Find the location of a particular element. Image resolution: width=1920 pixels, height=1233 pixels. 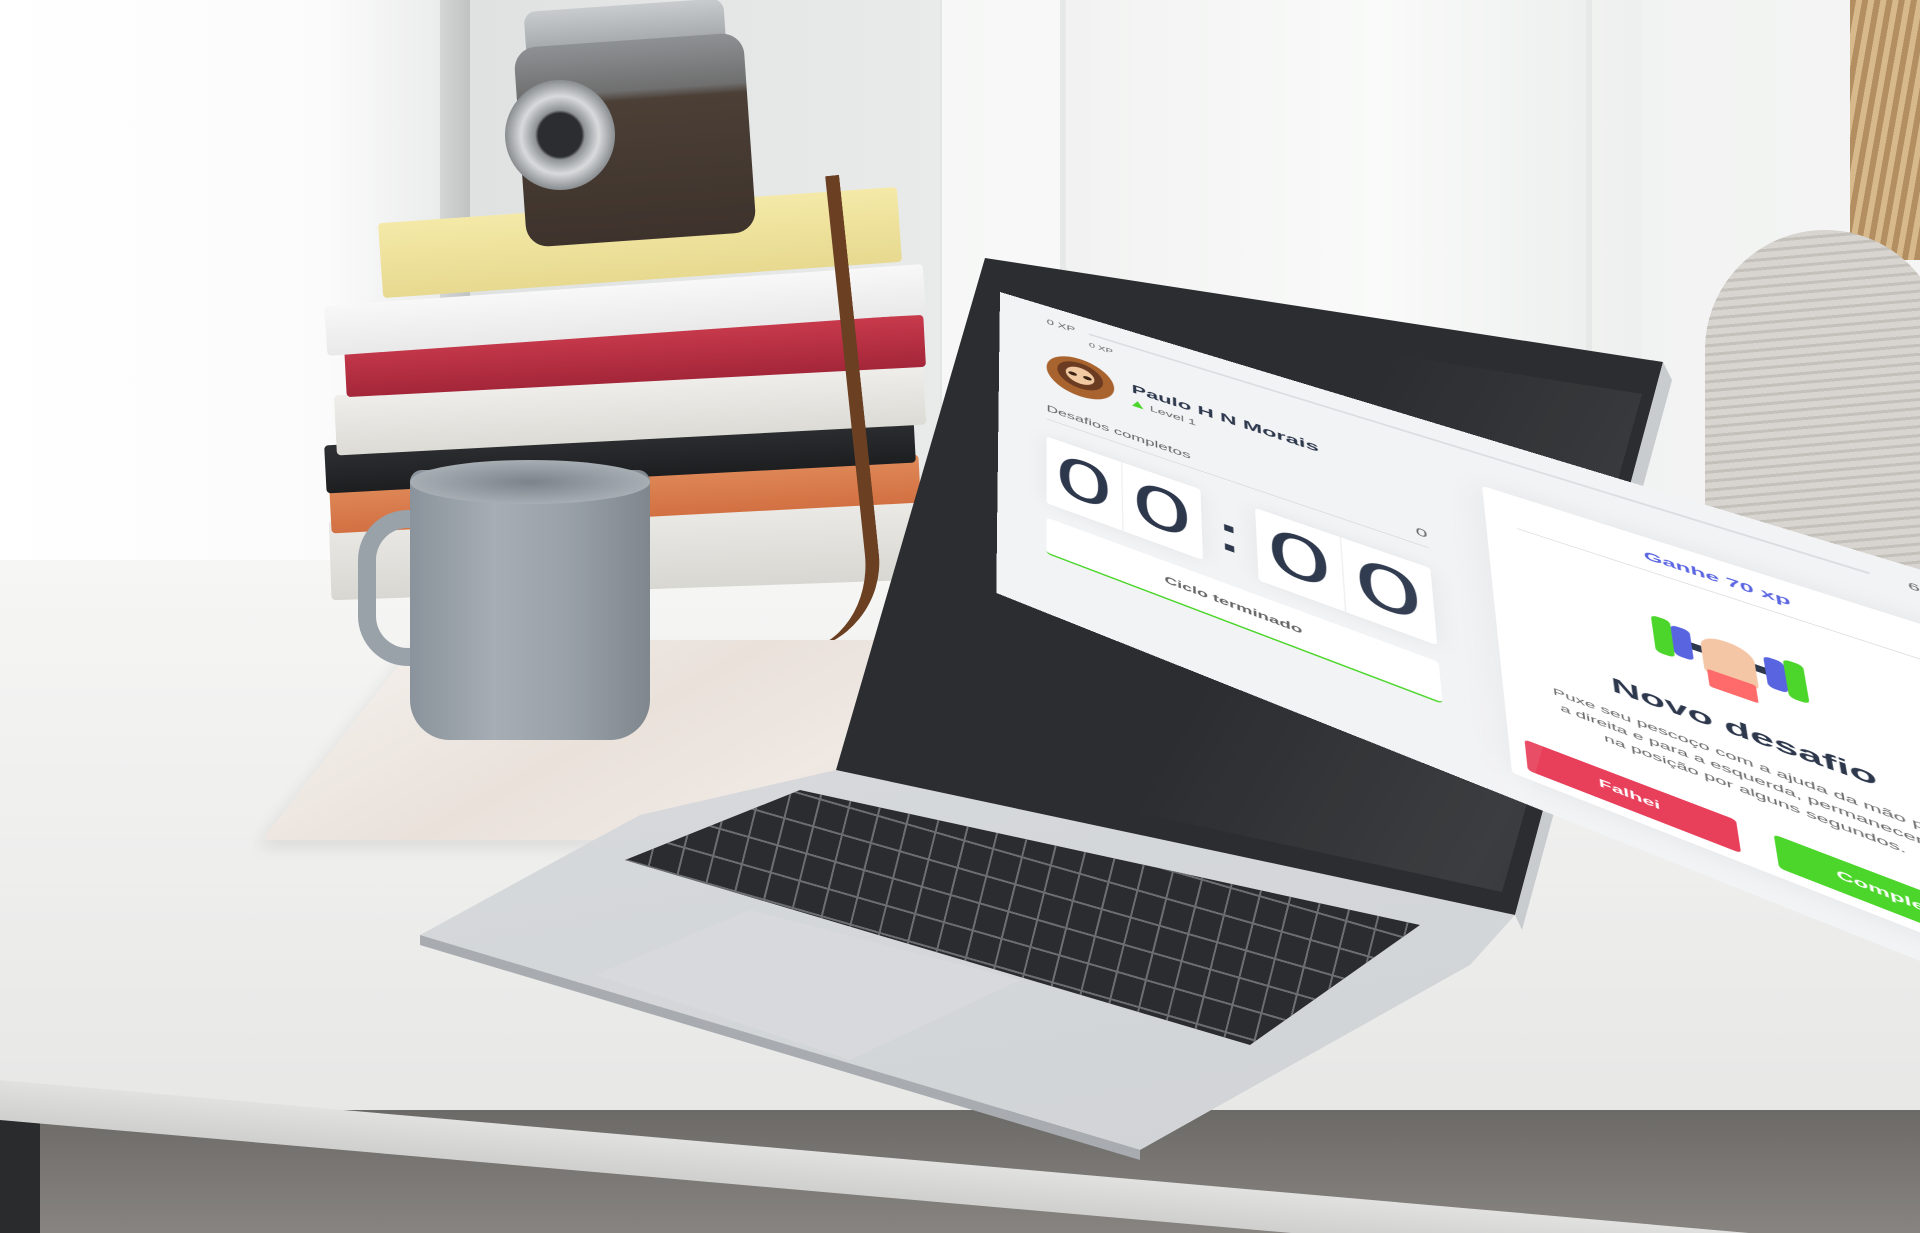

mug is located at coordinates (530, 605).